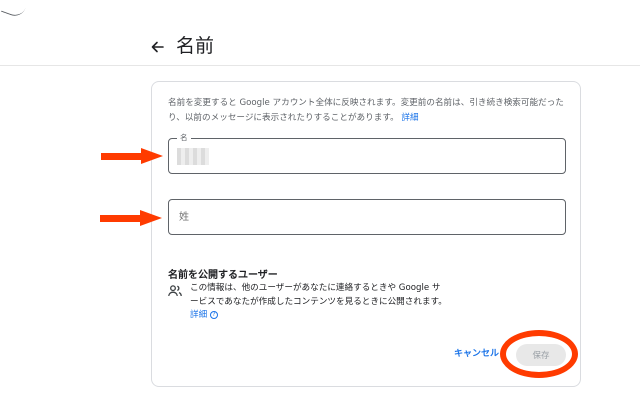  I want to click on back-button, so click(157, 47).